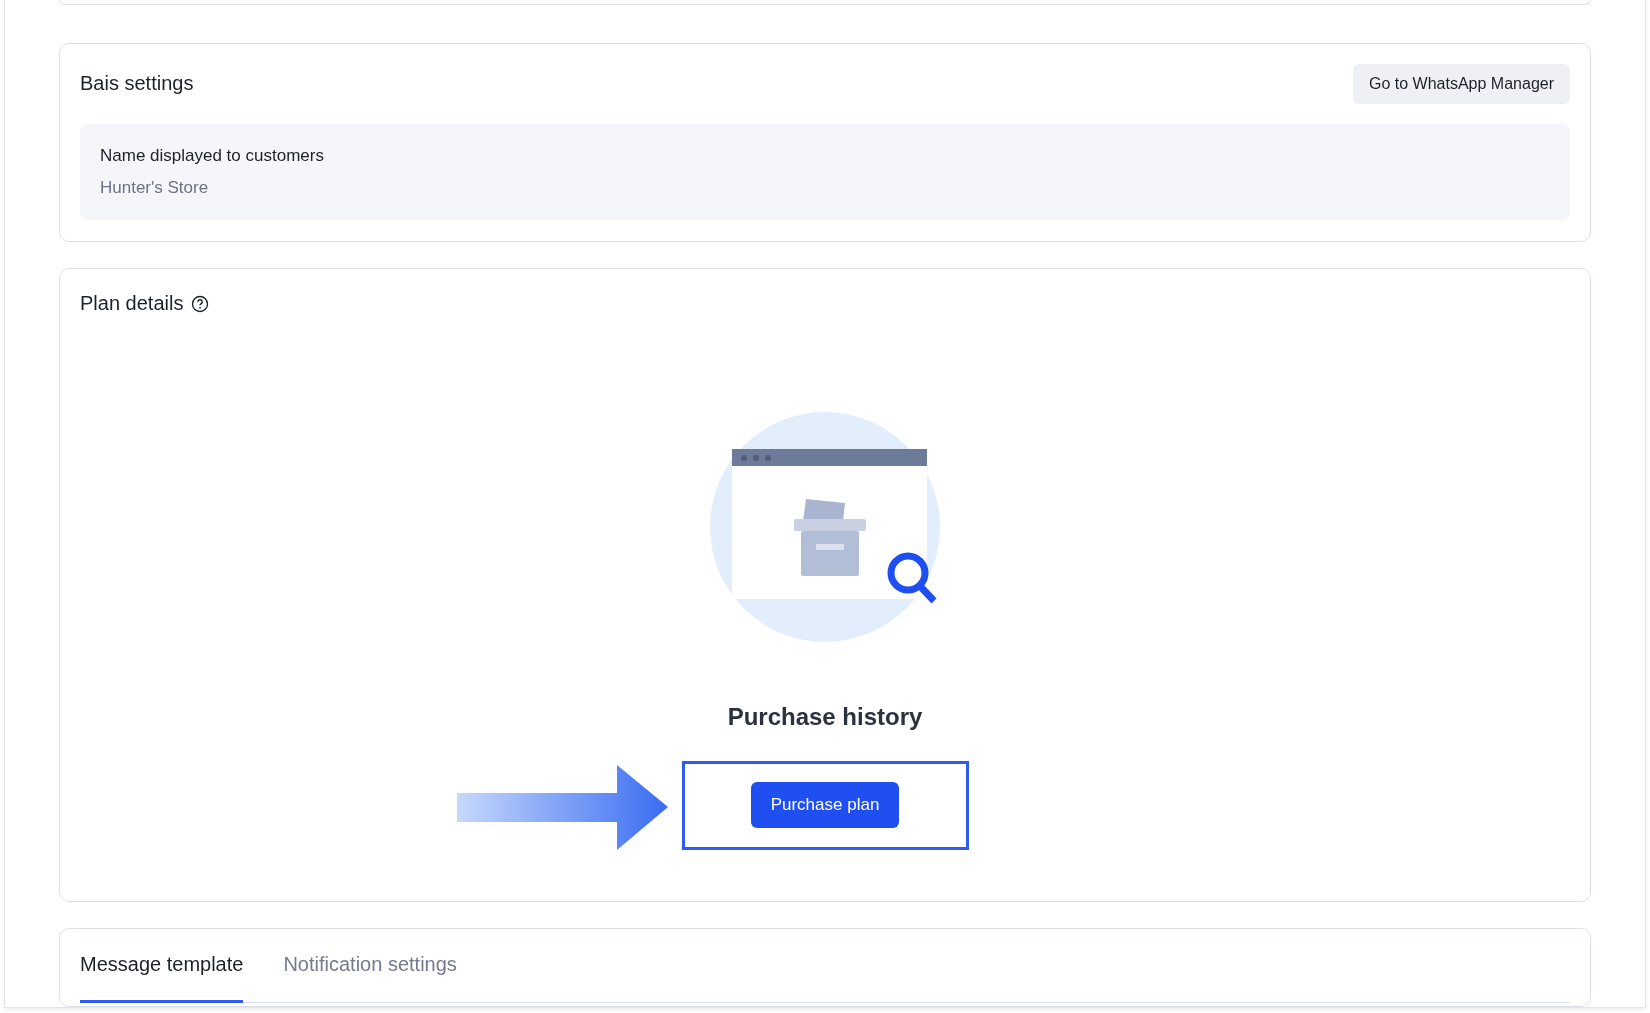 Image resolution: width=1650 pixels, height=1013 pixels. Describe the element at coordinates (200, 303) in the screenshot. I see `help-icon` at that location.